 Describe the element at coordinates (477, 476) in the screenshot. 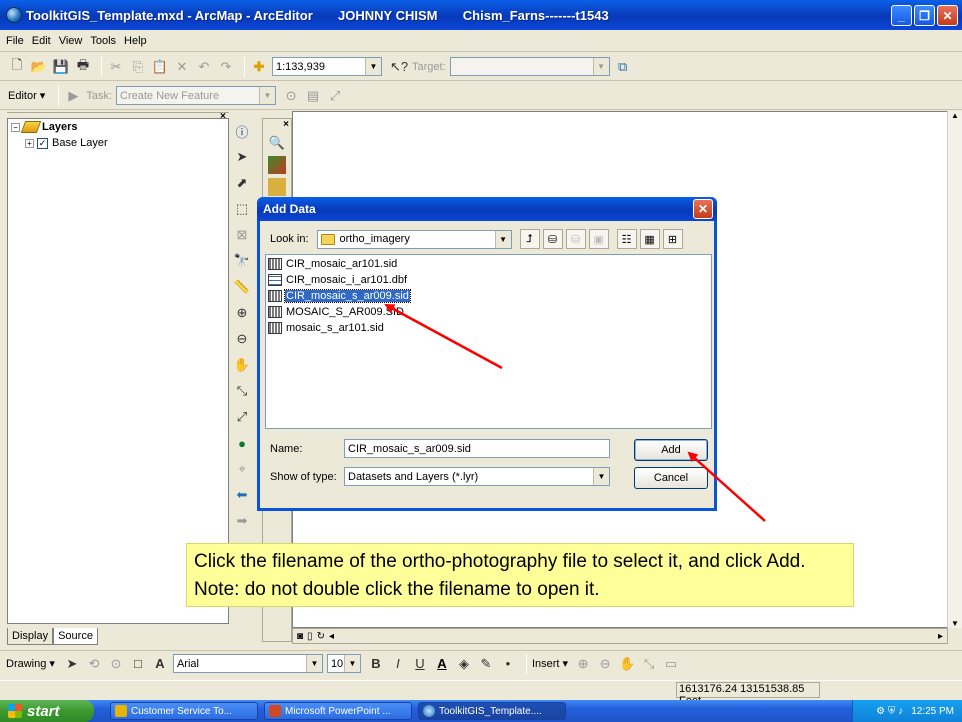

I see `show-of-type-combo: Datasets and Layers (*.lyr) ▼` at that location.